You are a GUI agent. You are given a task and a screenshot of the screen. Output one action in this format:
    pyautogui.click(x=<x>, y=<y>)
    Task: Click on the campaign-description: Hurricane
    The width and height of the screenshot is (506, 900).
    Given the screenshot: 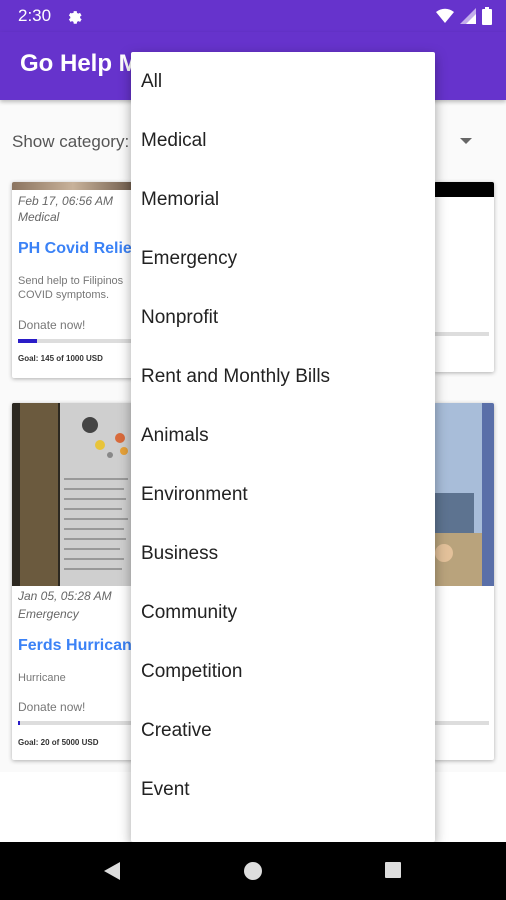 What is the action you would take?
    pyautogui.click(x=42, y=678)
    